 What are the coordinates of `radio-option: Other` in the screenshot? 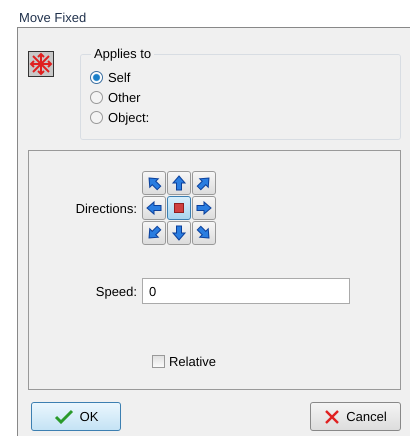 It's located at (240, 97).